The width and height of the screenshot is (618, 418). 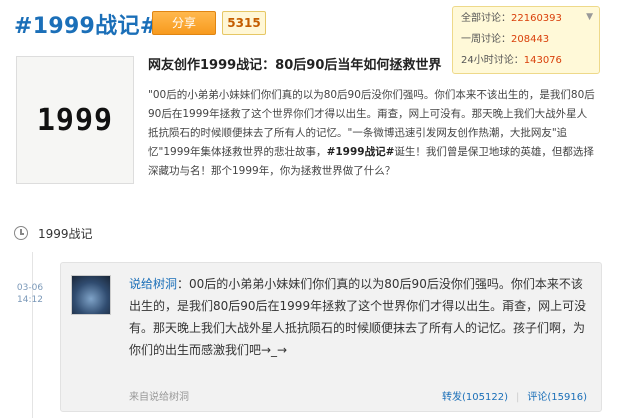 What do you see at coordinates (244, 23) in the screenshot?
I see `share-count-badge: 5315` at bounding box center [244, 23].